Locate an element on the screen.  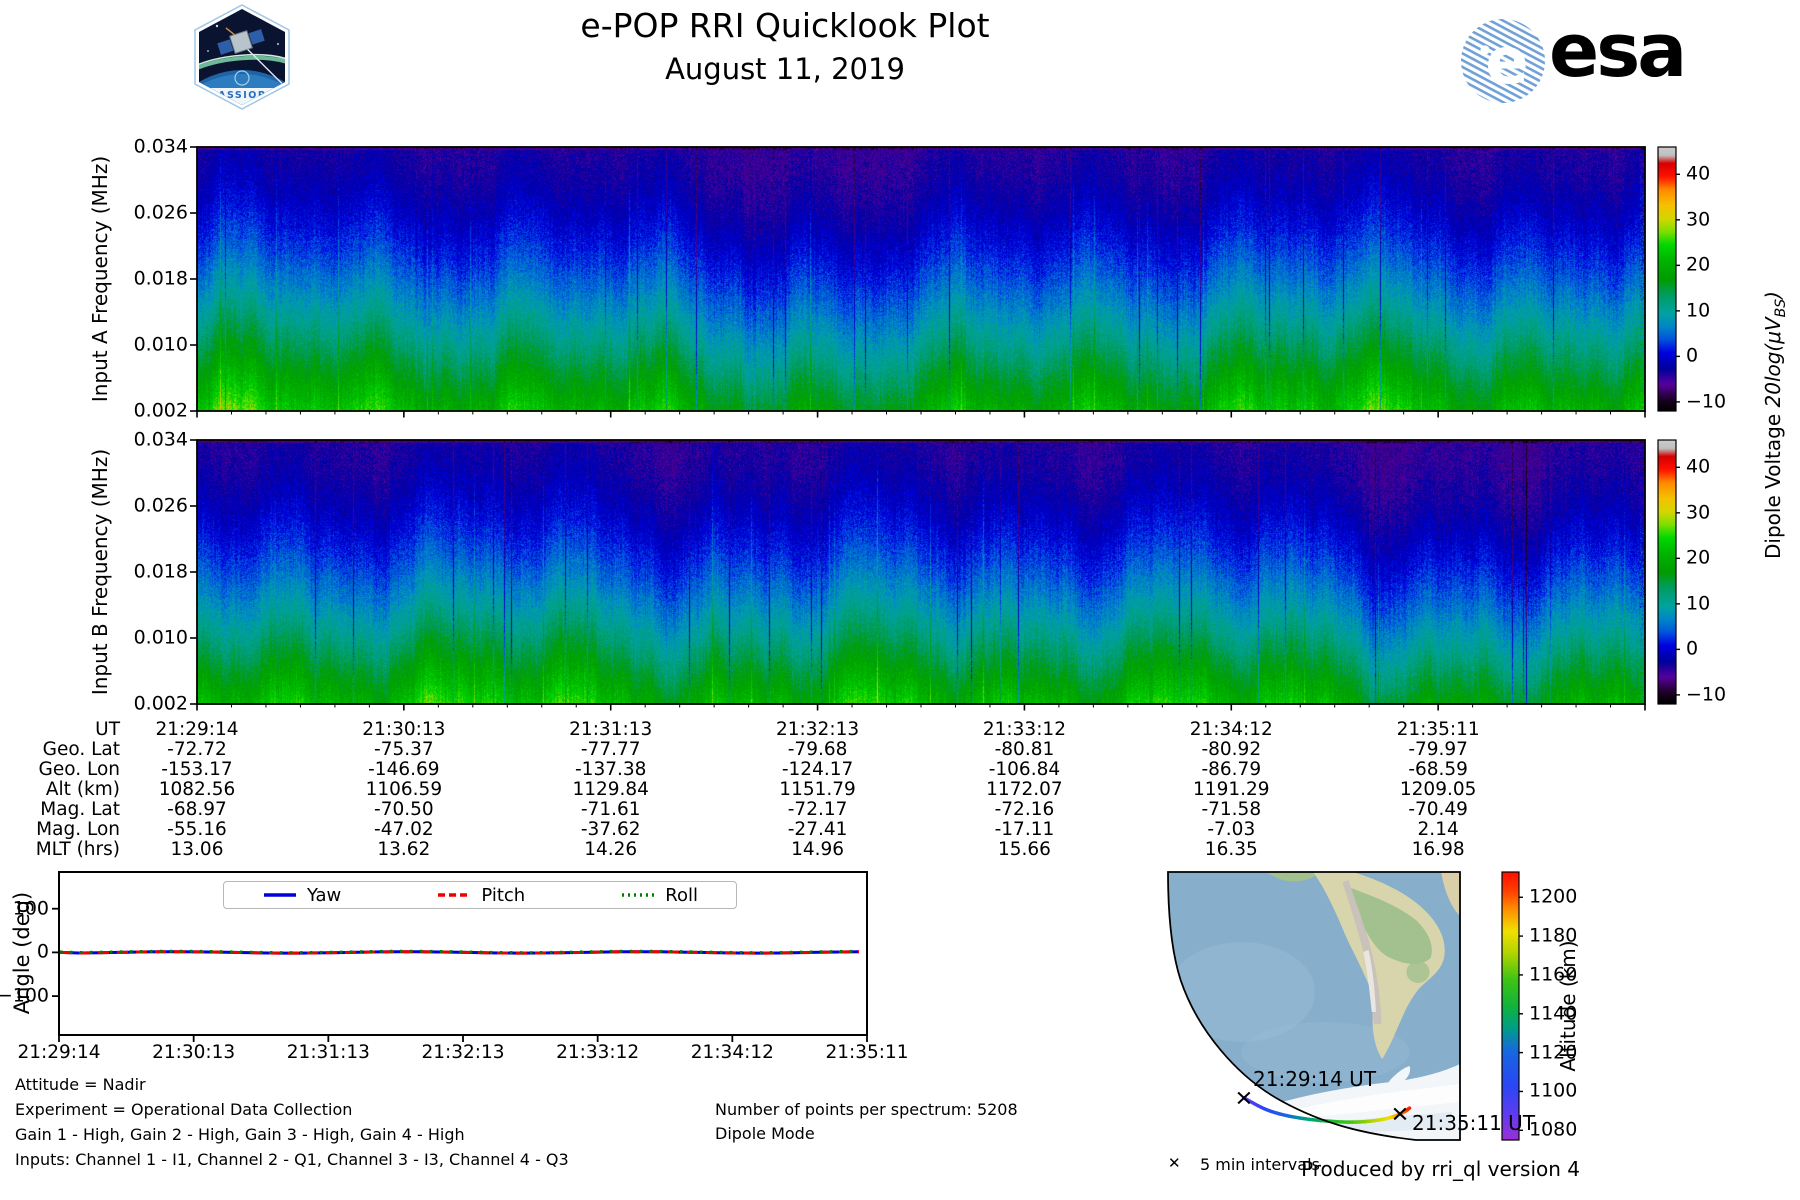
legend-label: Pitch is located at coordinates (503, 895).